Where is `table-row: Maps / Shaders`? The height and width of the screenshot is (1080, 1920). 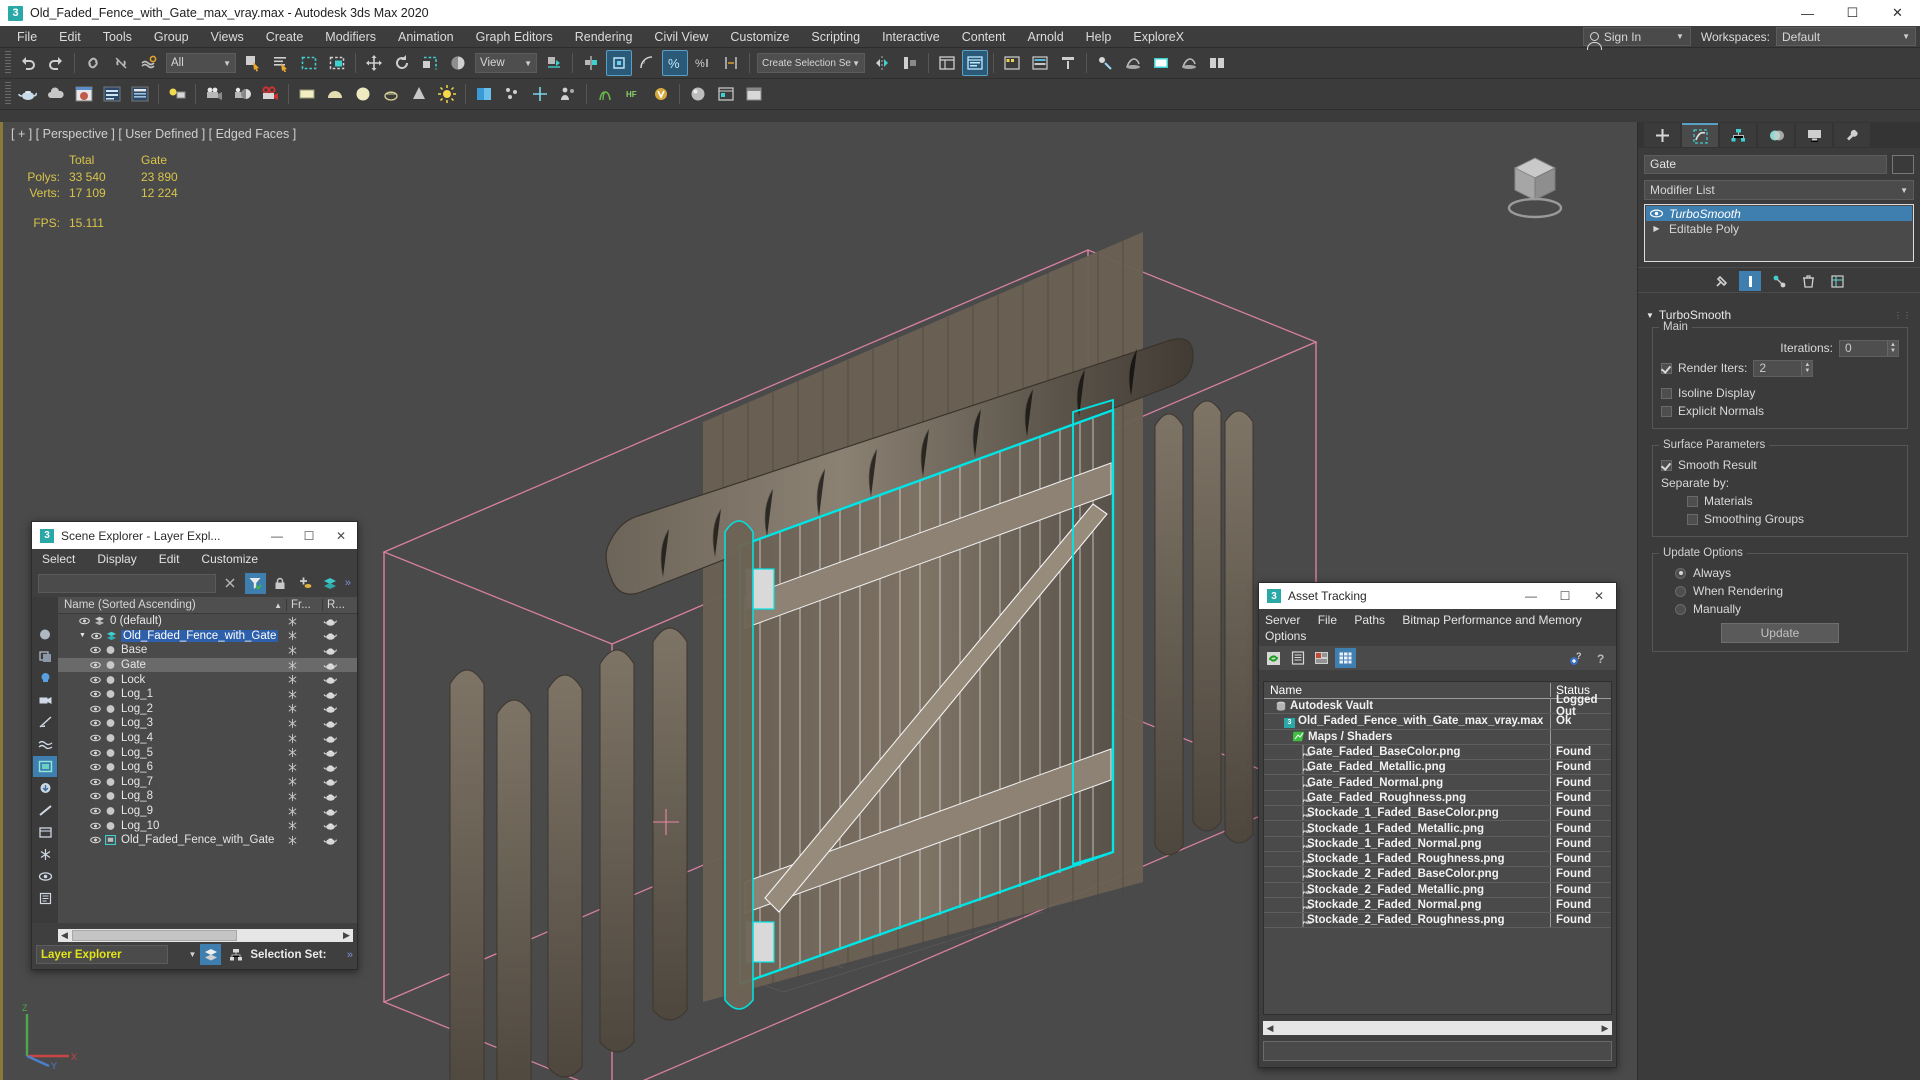 table-row: Maps / Shaders is located at coordinates (1437, 737).